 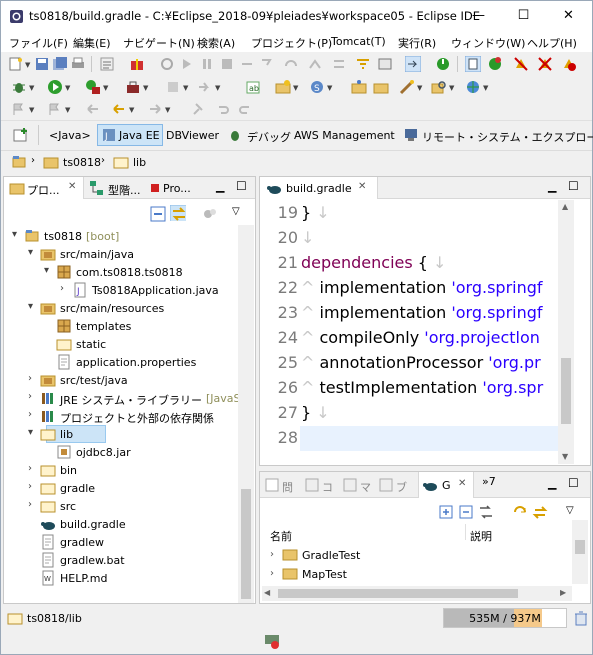 What do you see at coordinates (417, 43) in the screenshot?
I see `menu-run: 実行(R)` at bounding box center [417, 43].